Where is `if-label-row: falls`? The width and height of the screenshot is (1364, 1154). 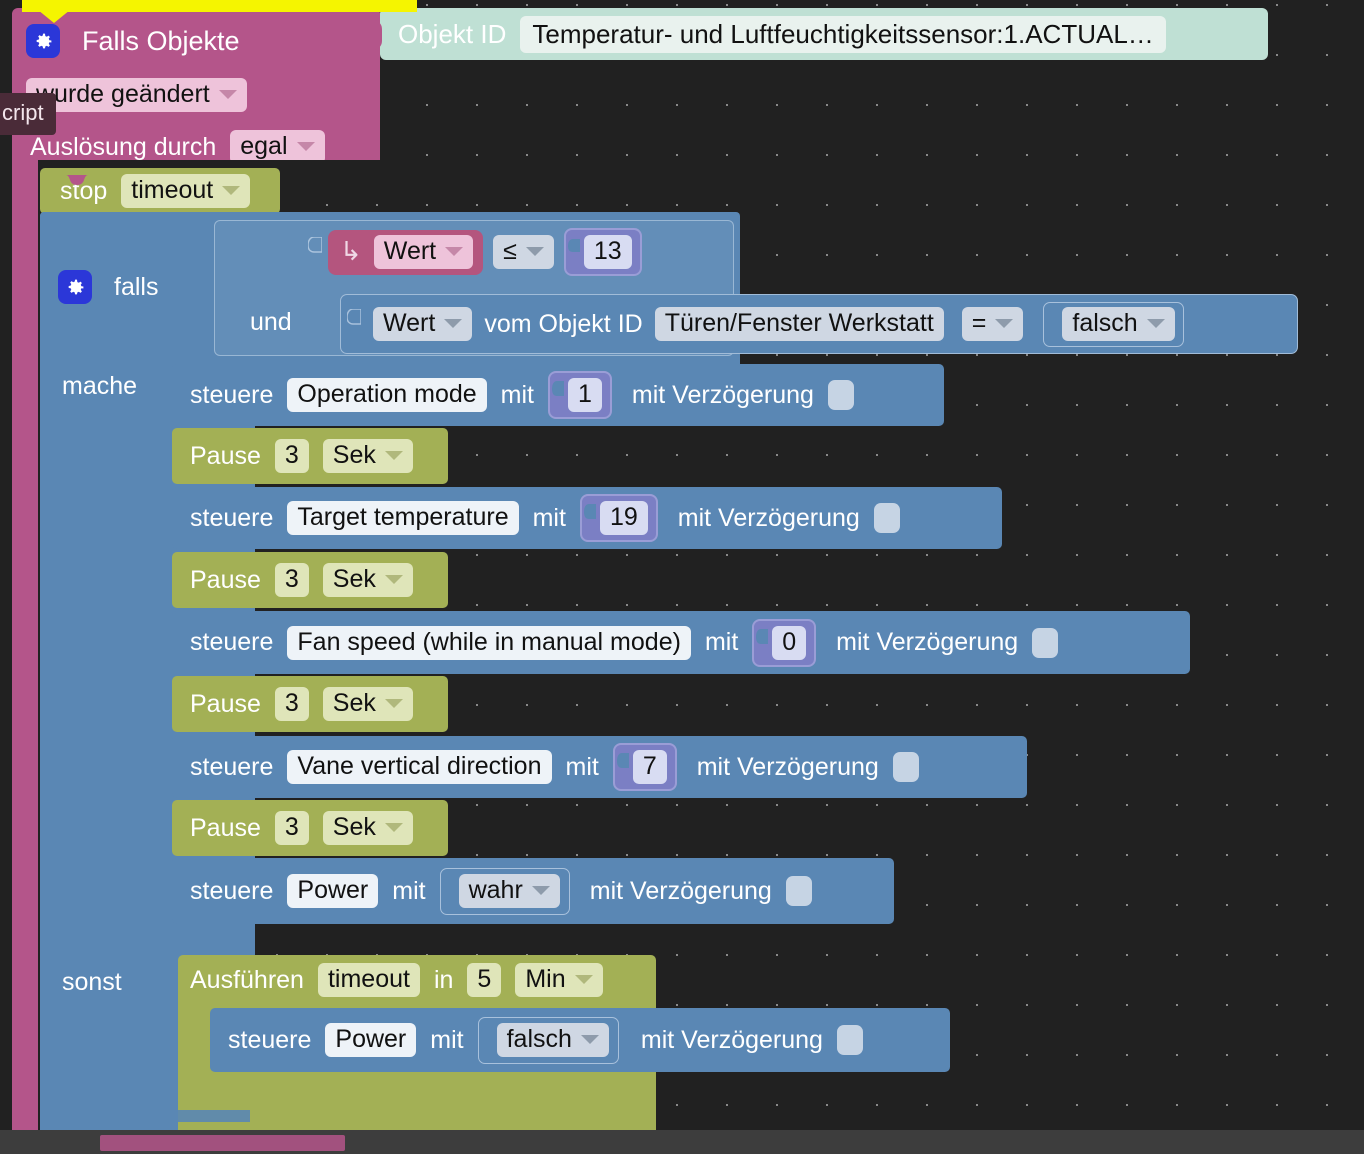
if-label-row: falls is located at coordinates (108, 287).